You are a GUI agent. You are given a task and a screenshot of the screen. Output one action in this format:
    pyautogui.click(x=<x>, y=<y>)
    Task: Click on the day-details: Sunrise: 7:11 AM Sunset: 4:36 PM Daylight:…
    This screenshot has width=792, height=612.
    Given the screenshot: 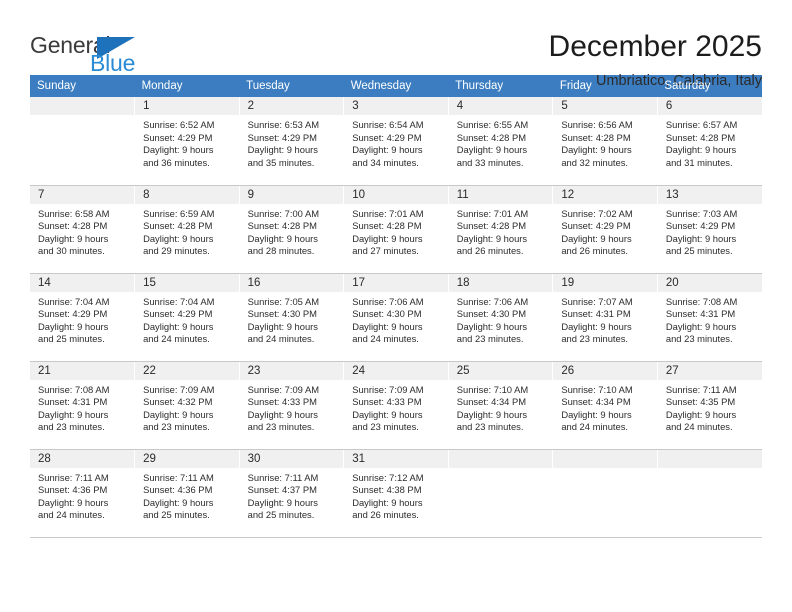 What is the action you would take?
    pyautogui.click(x=187, y=495)
    